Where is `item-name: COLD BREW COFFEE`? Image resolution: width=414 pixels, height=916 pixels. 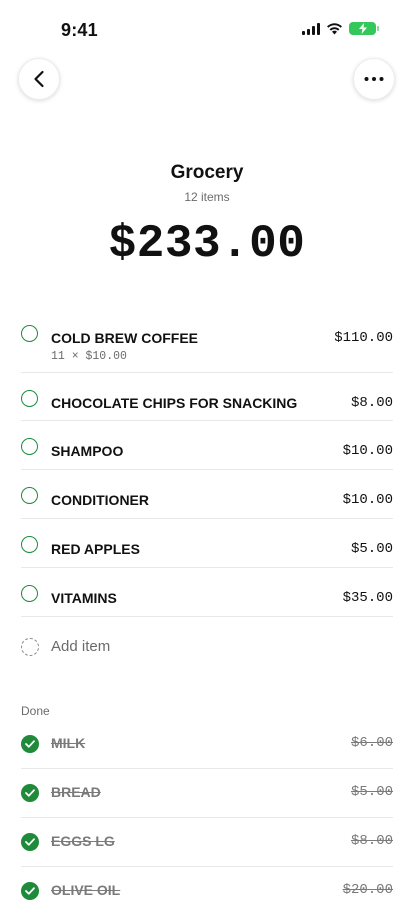
item-name: COLD BREW COFFEE is located at coordinates (124, 338).